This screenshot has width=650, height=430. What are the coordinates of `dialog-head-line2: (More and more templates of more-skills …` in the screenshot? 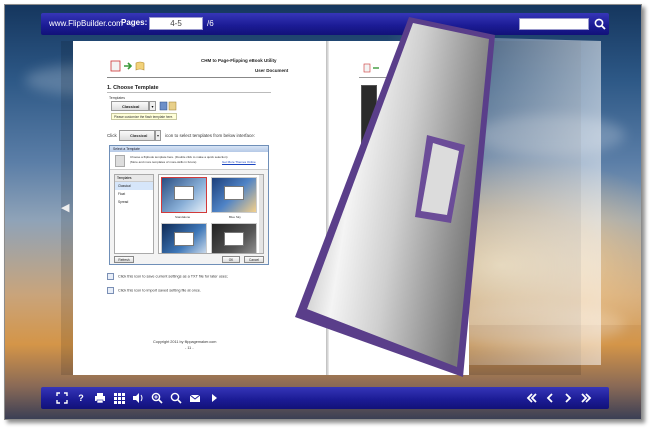 It's located at (163, 162).